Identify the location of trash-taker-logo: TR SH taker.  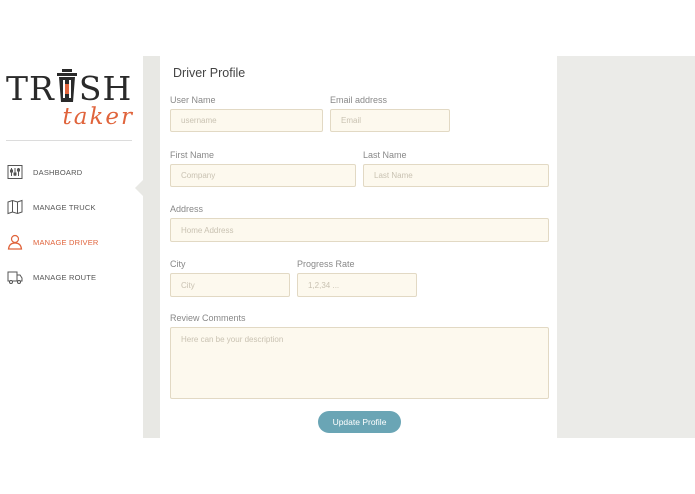
(71, 96).